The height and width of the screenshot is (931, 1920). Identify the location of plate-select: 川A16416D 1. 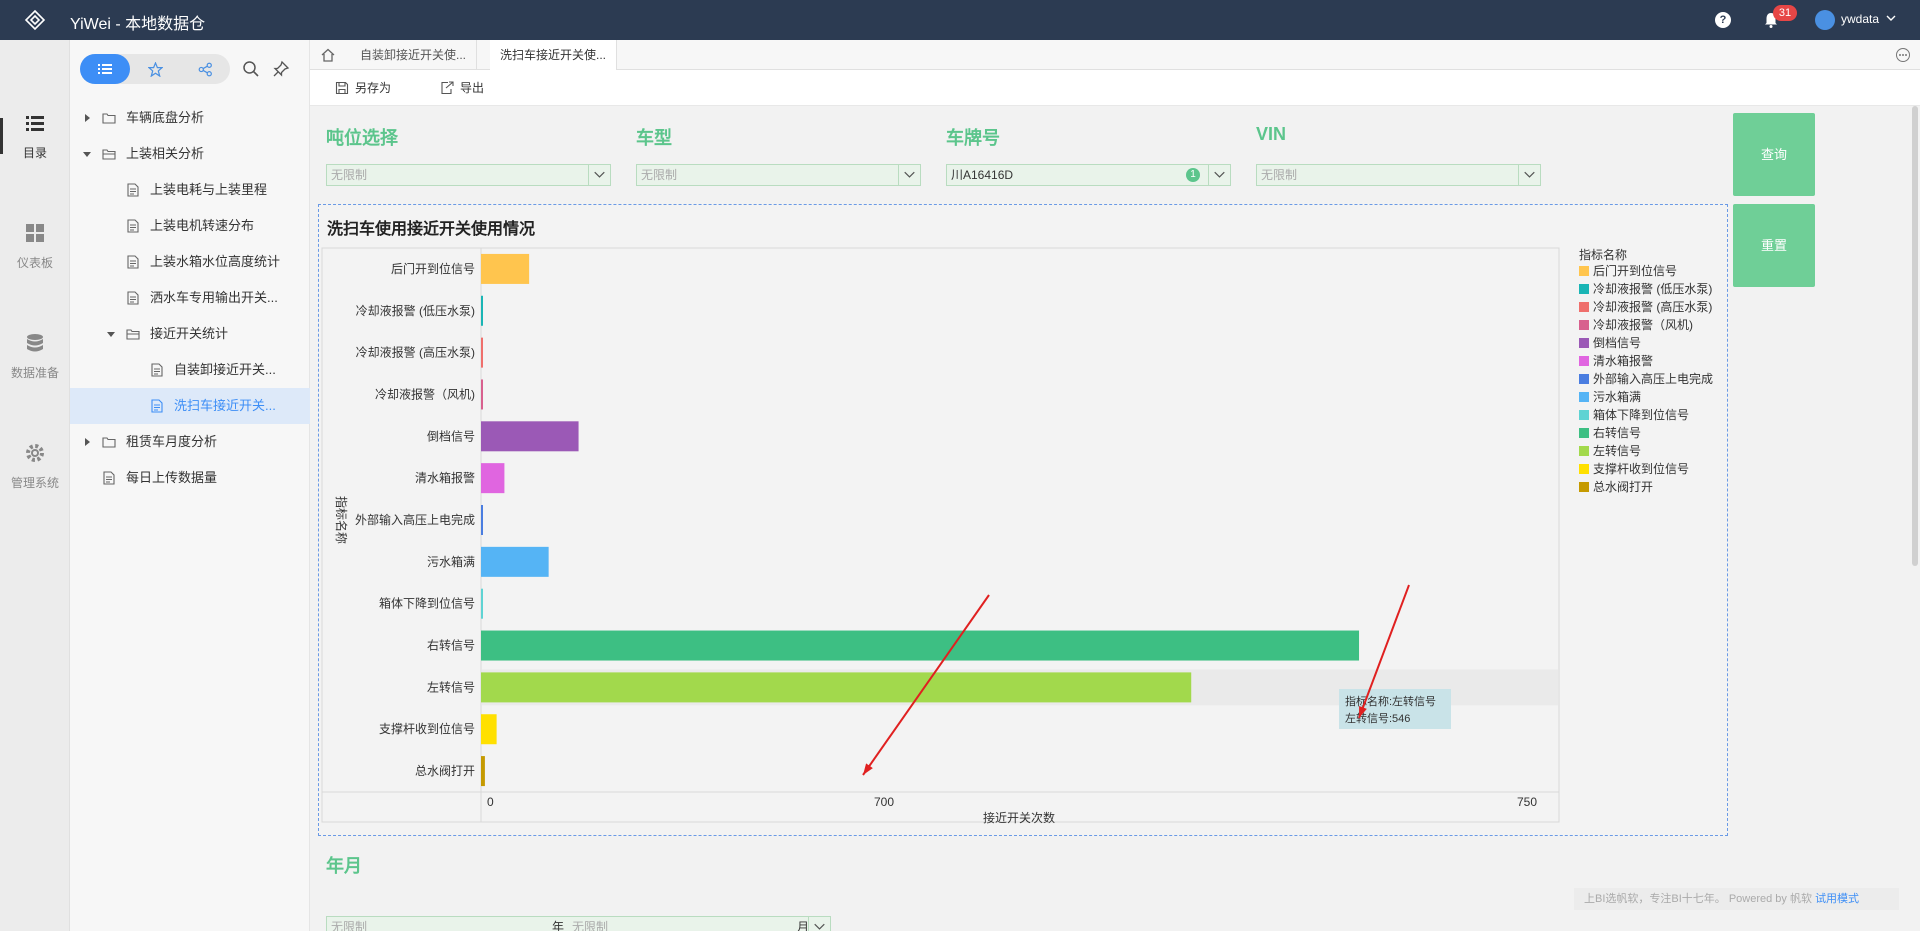
(1088, 175).